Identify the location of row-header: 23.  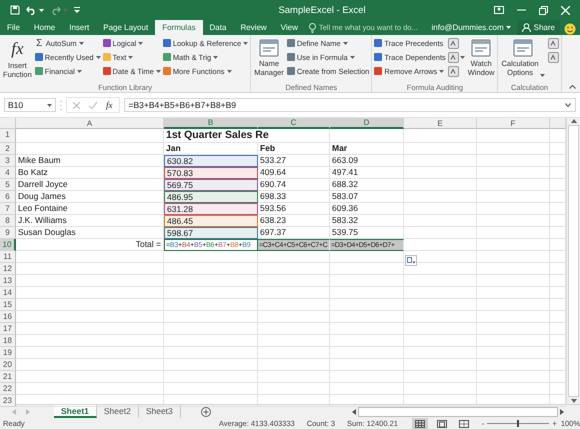
(8, 401).